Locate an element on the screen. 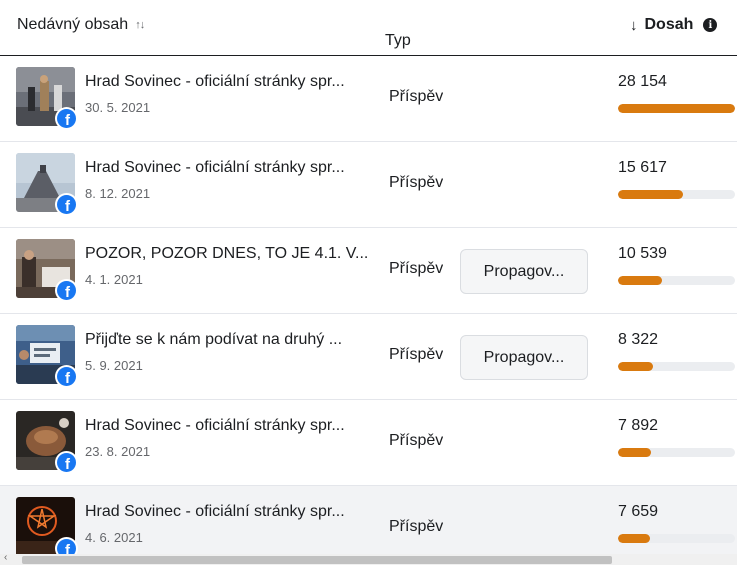  type-column-header: Typ is located at coordinates (412, 41).